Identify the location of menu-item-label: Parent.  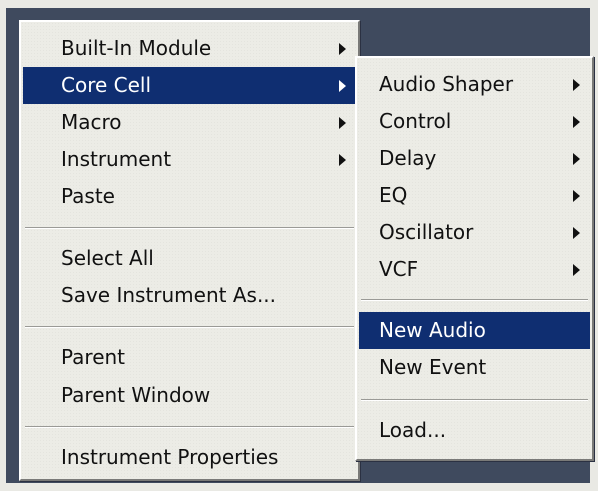
(93, 357).